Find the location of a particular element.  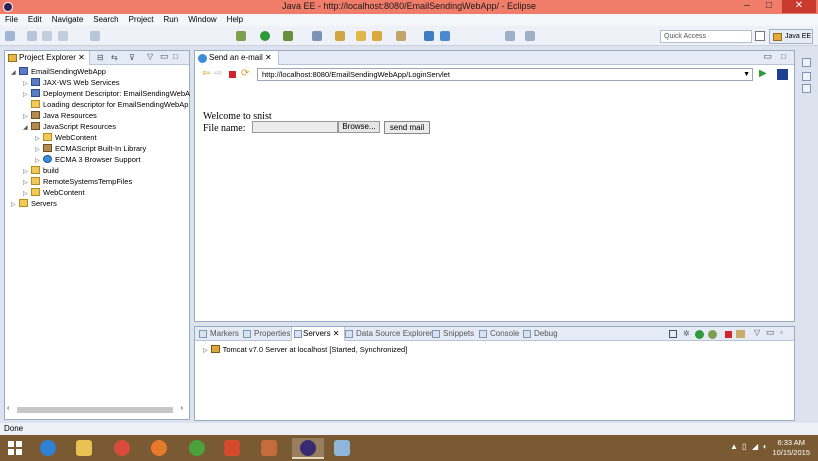

chevron-down-icon: ▼ is located at coordinates (746, 74).